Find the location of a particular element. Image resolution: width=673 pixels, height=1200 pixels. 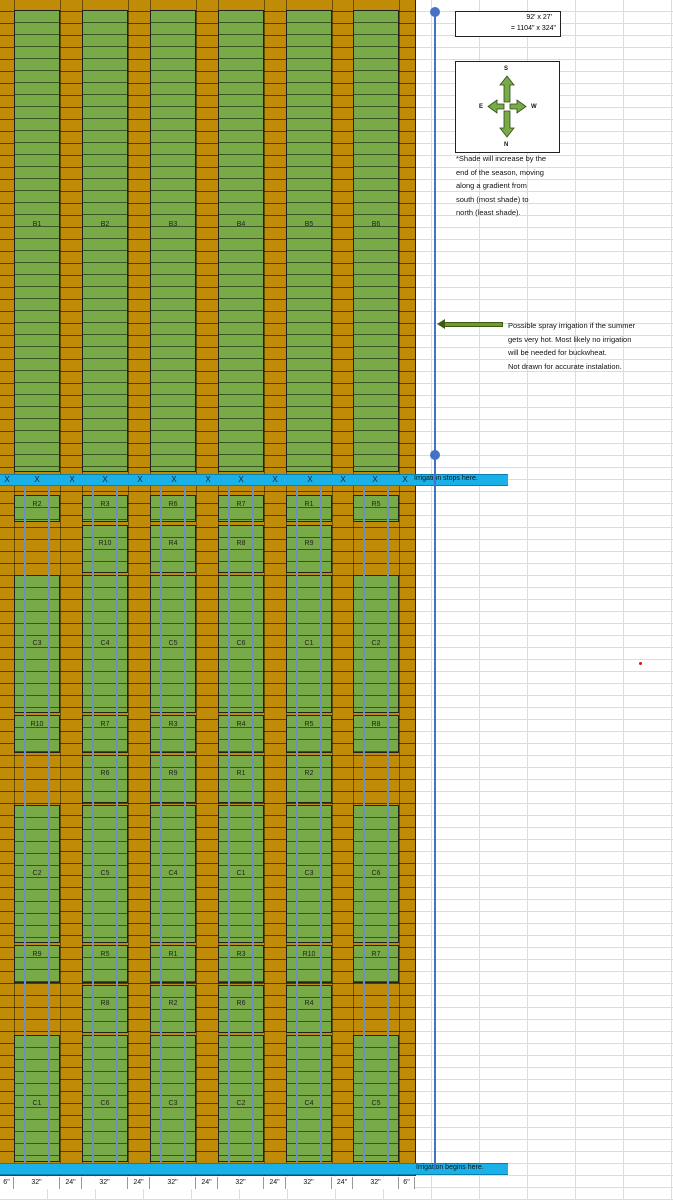

bed-label: B1 is located at coordinates (37, 224).